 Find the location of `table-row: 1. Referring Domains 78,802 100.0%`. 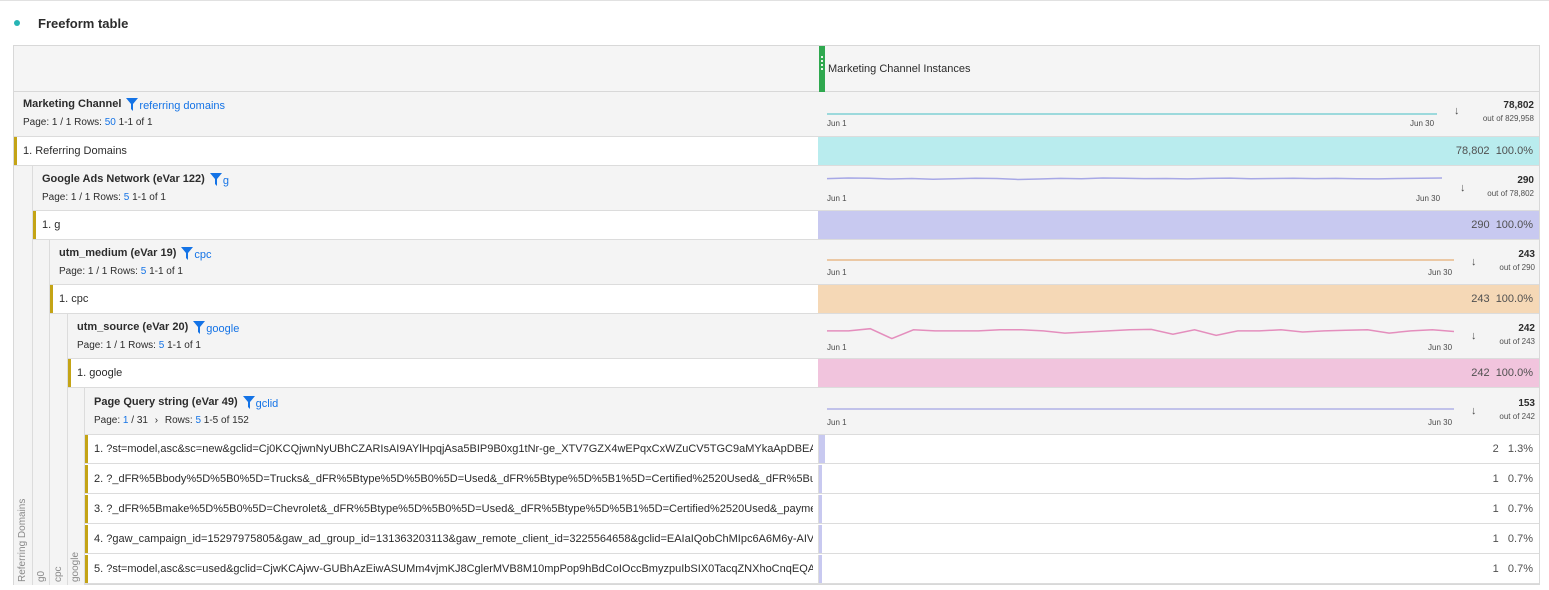

table-row: 1. Referring Domains 78,802 100.0% is located at coordinates (776, 151).